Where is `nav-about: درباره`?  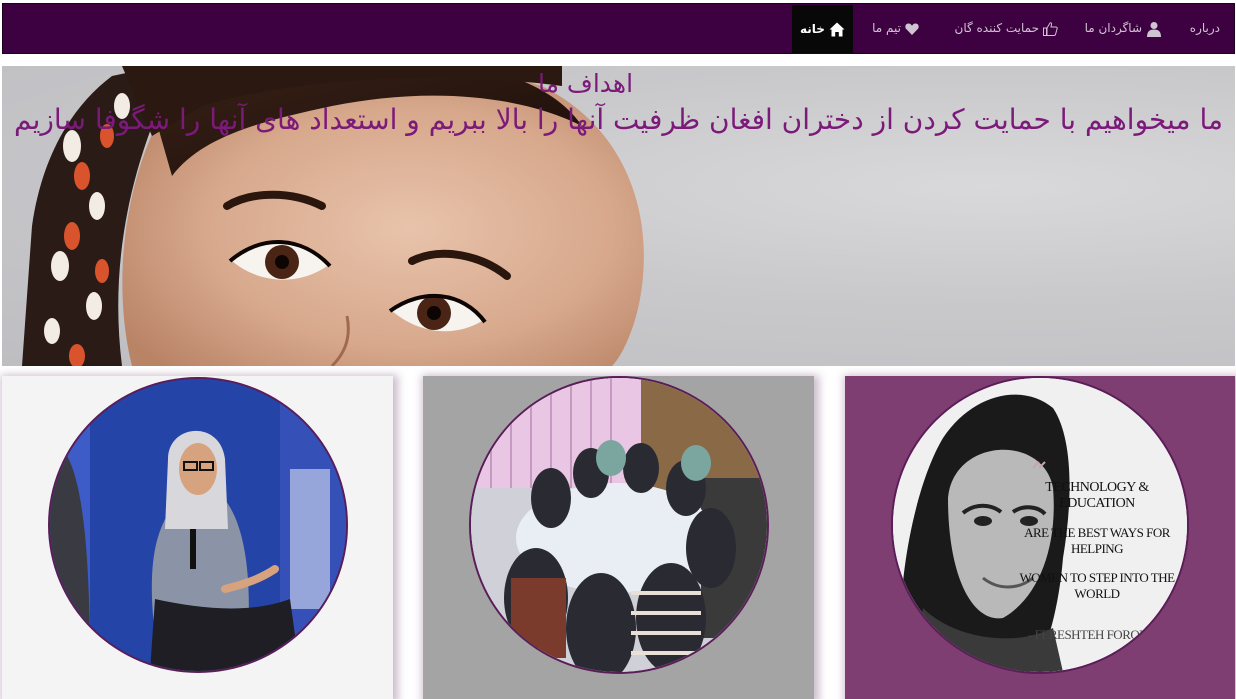 nav-about: درباره is located at coordinates (1205, 28).